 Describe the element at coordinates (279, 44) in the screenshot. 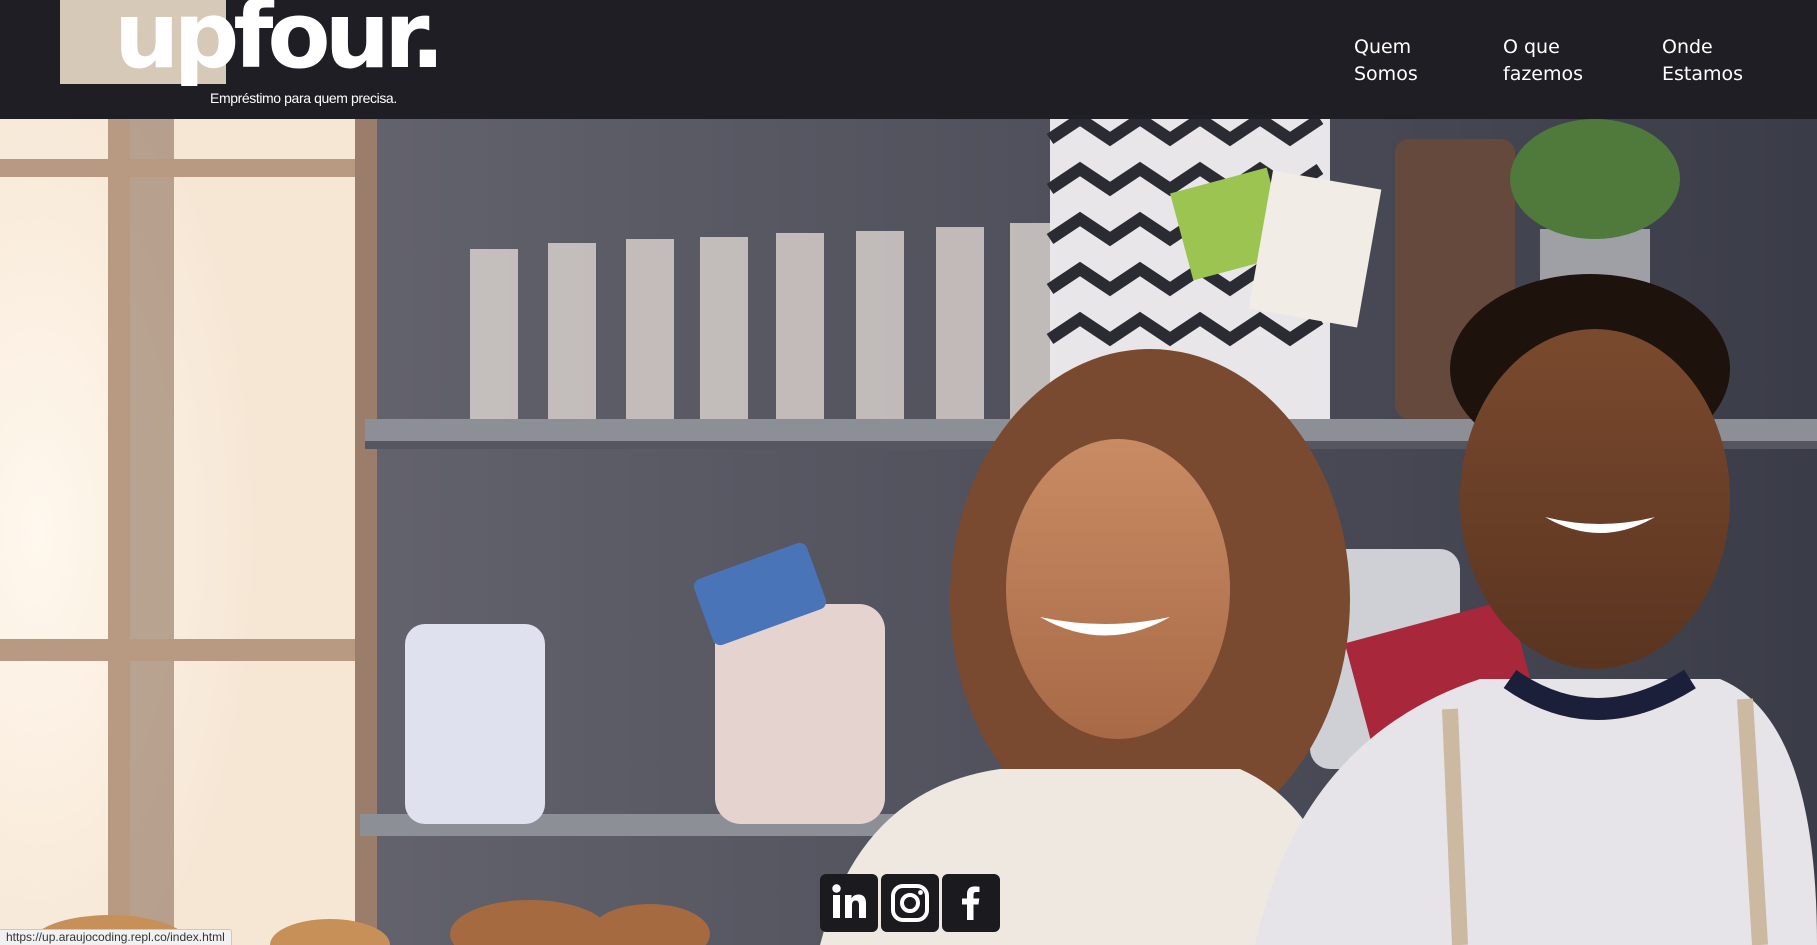

I see `logo-wordmark: upfour.` at that location.